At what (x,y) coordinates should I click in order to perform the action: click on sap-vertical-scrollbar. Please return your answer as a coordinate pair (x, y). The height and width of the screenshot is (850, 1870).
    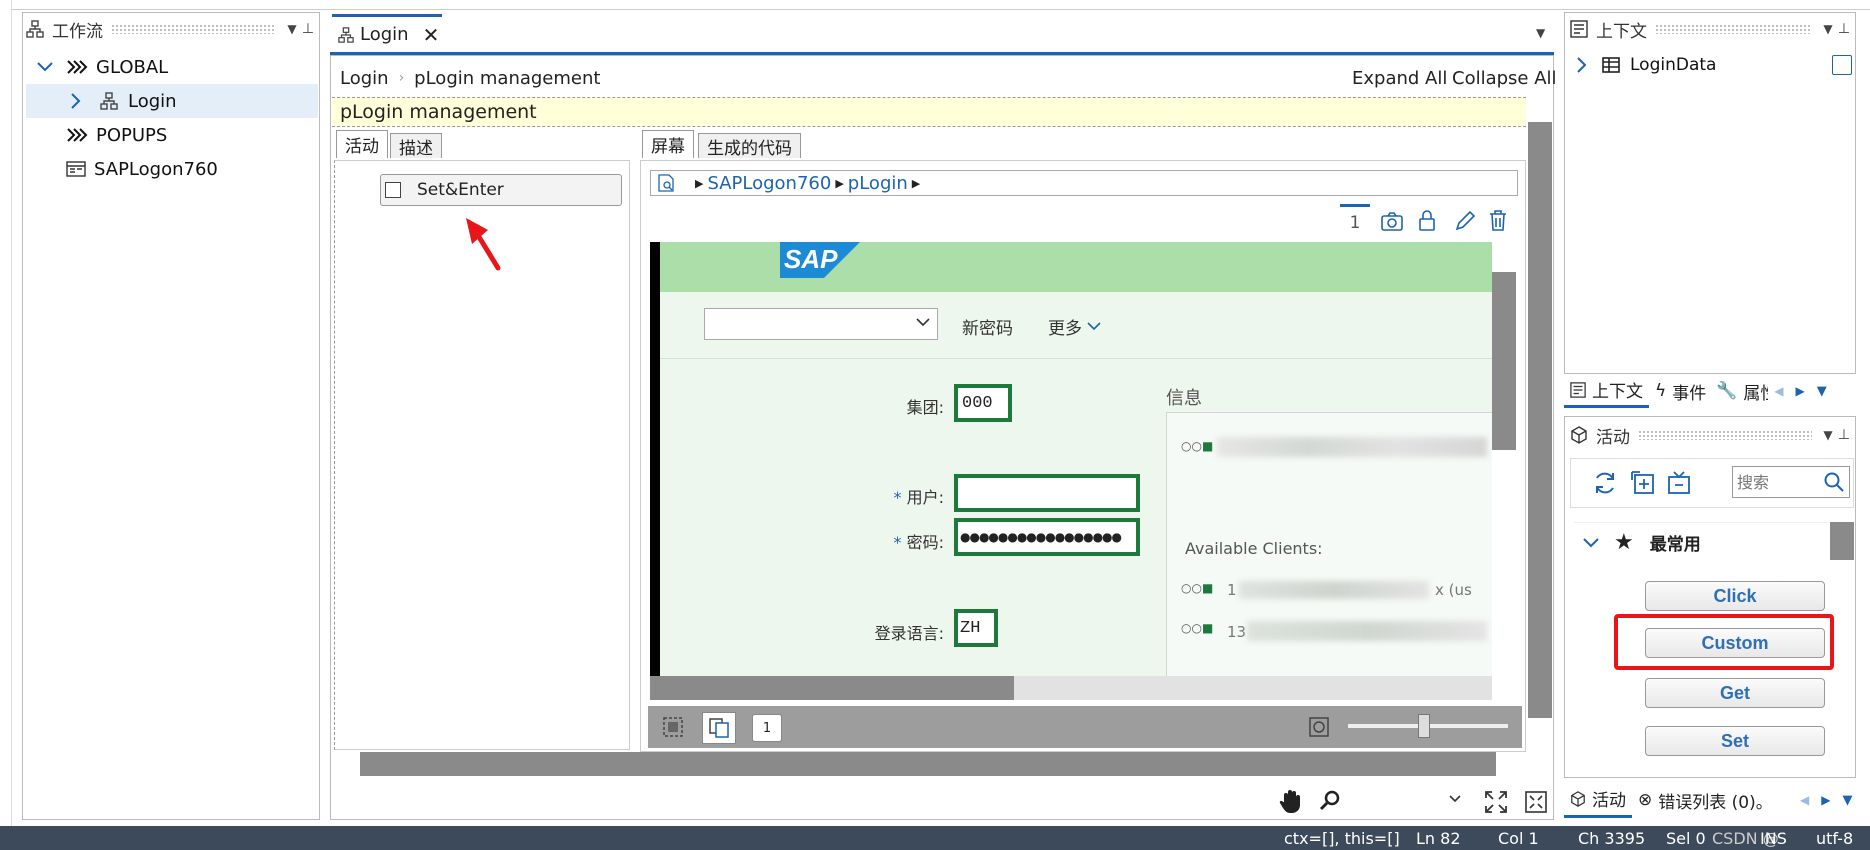
    Looking at the image, I should click on (1504, 361).